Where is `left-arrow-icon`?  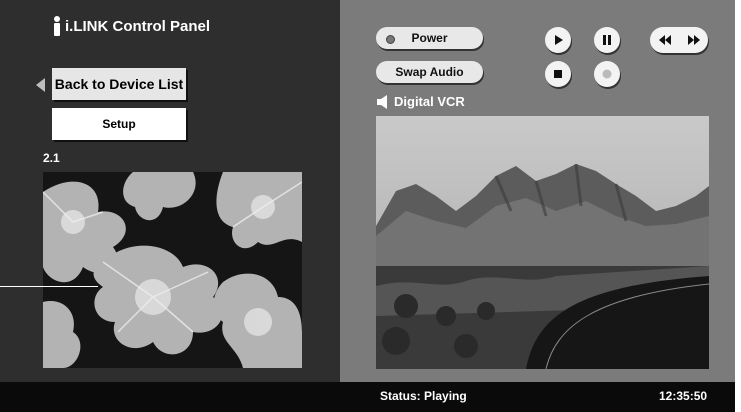 left-arrow-icon is located at coordinates (40, 85).